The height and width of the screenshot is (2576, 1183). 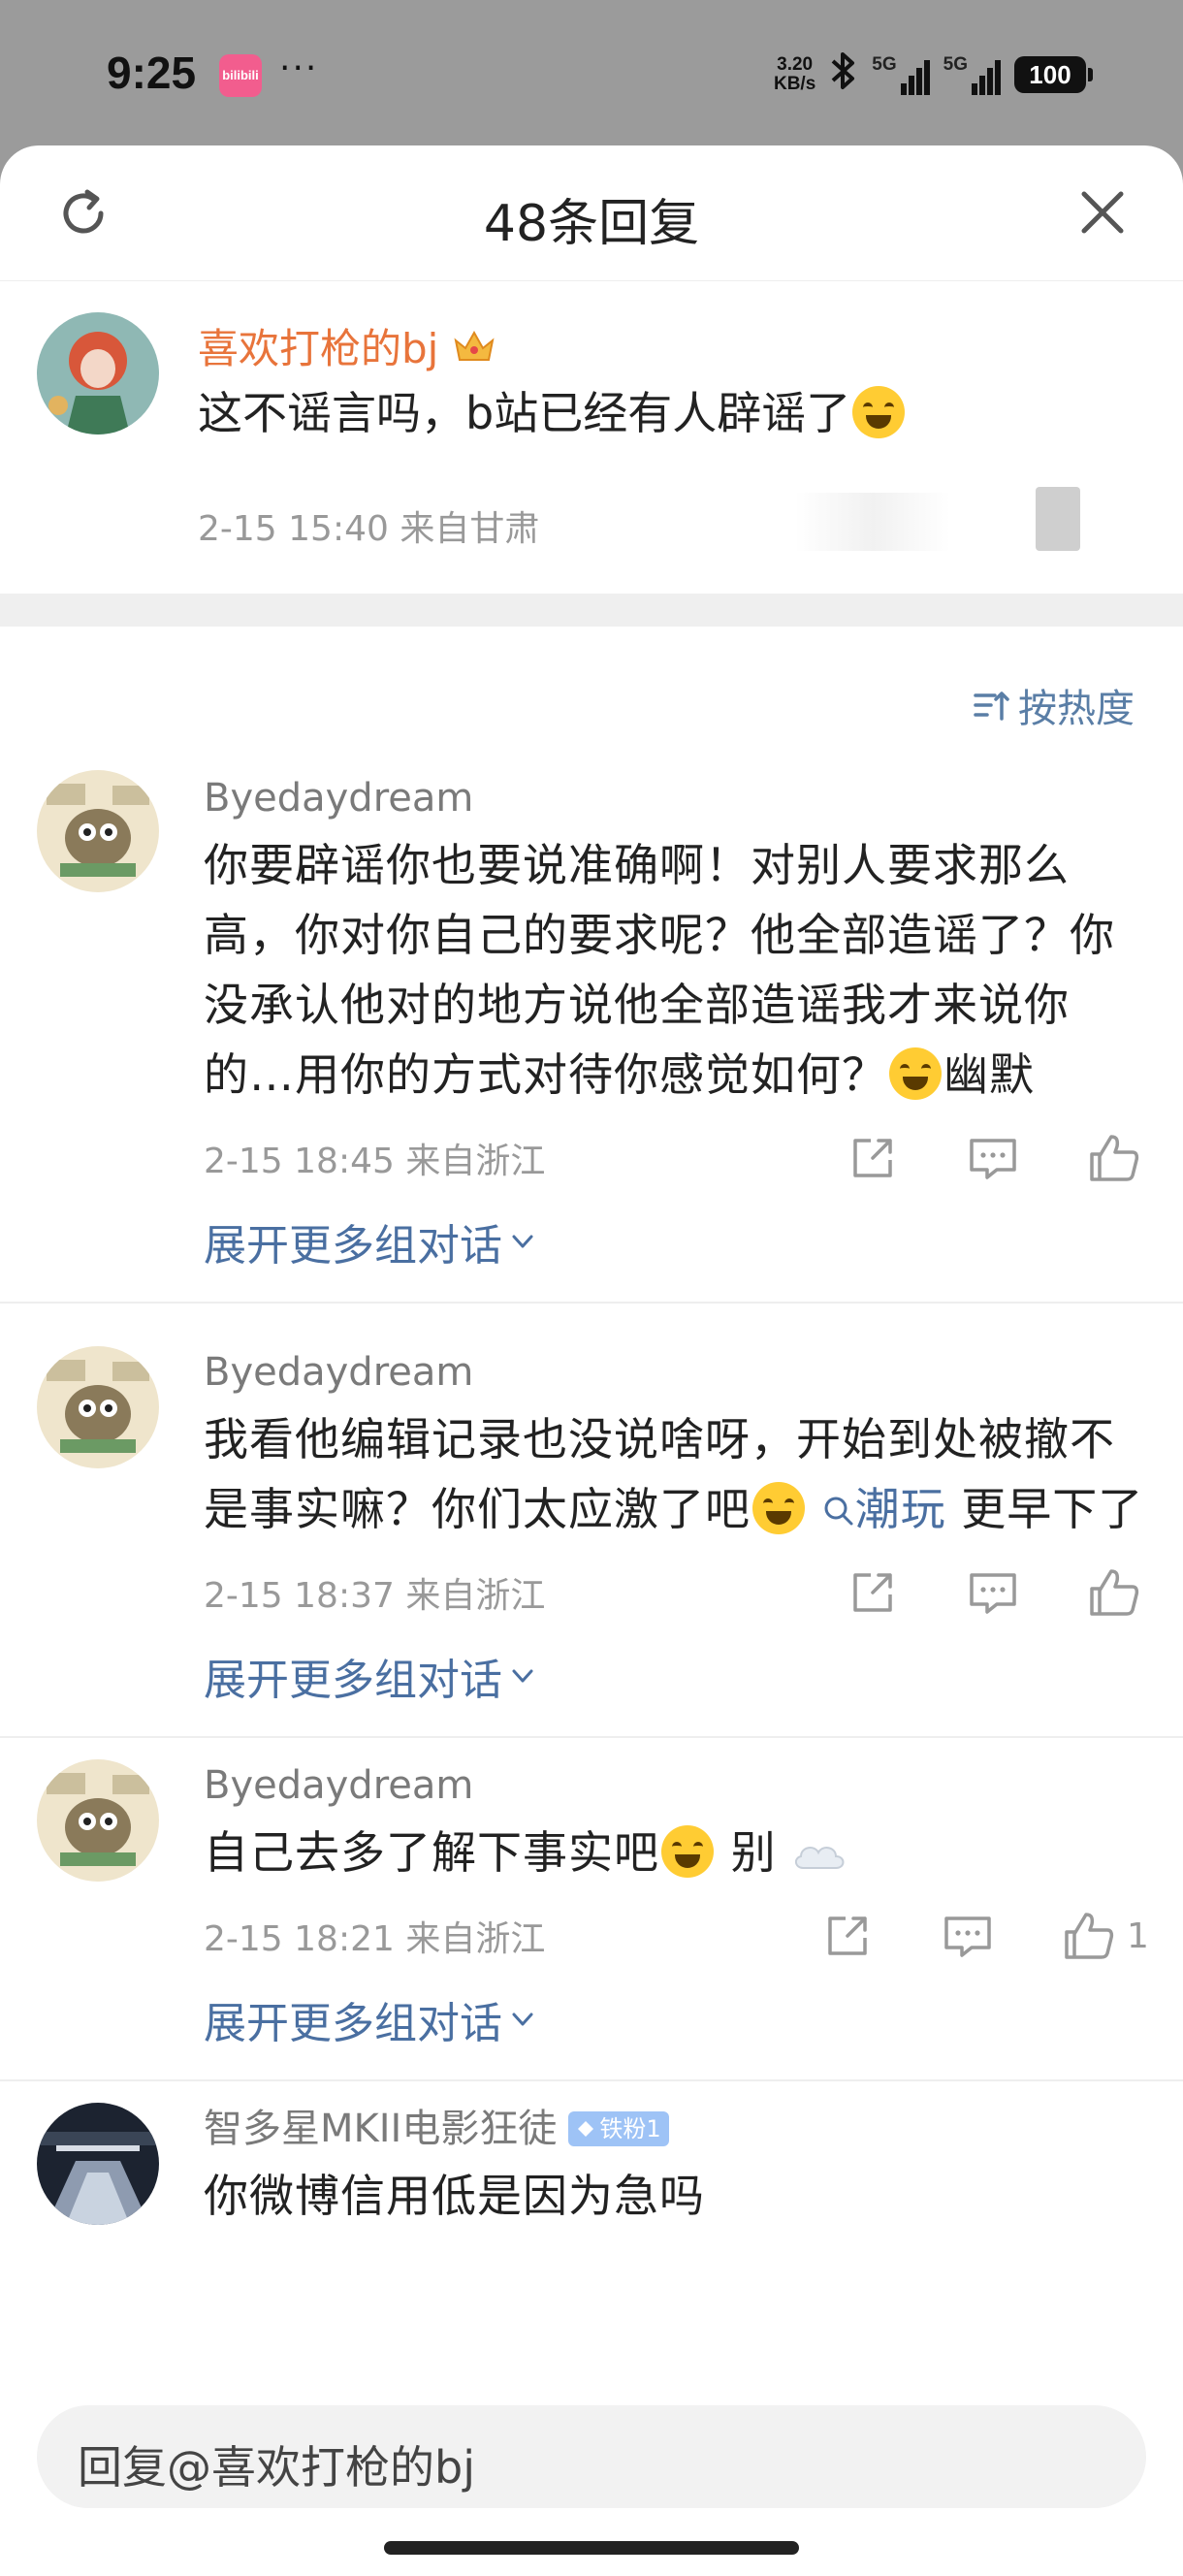 I want to click on close-icon, so click(x=1102, y=212).